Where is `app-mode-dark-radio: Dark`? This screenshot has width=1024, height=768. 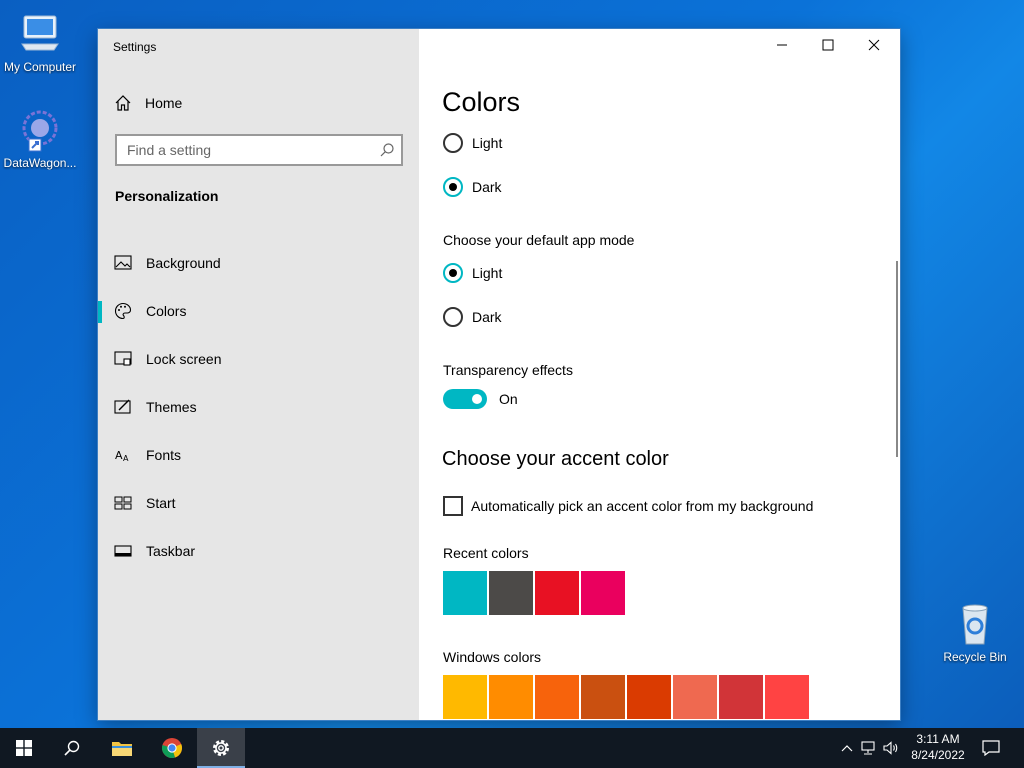
app-mode-dark-radio: Dark is located at coordinates (472, 317).